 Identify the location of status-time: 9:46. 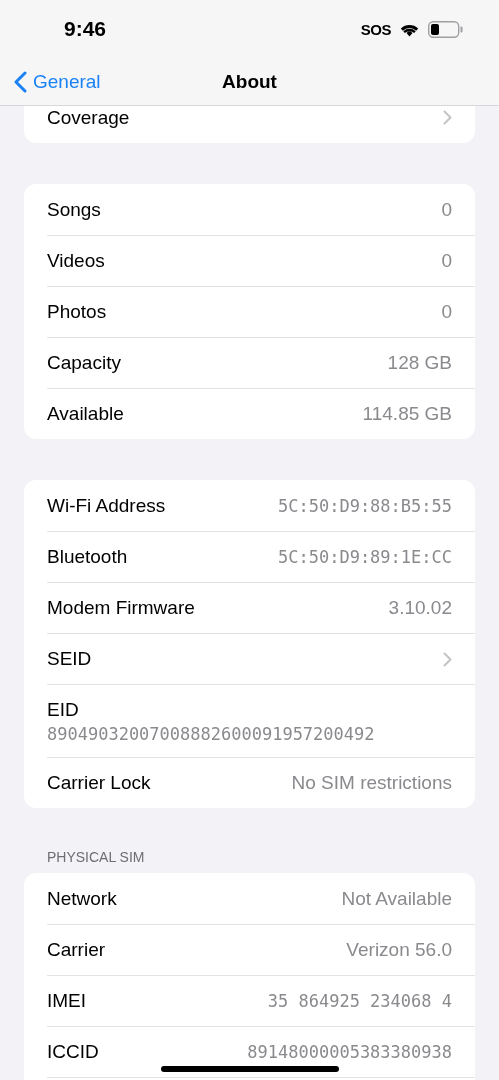
(85, 29).